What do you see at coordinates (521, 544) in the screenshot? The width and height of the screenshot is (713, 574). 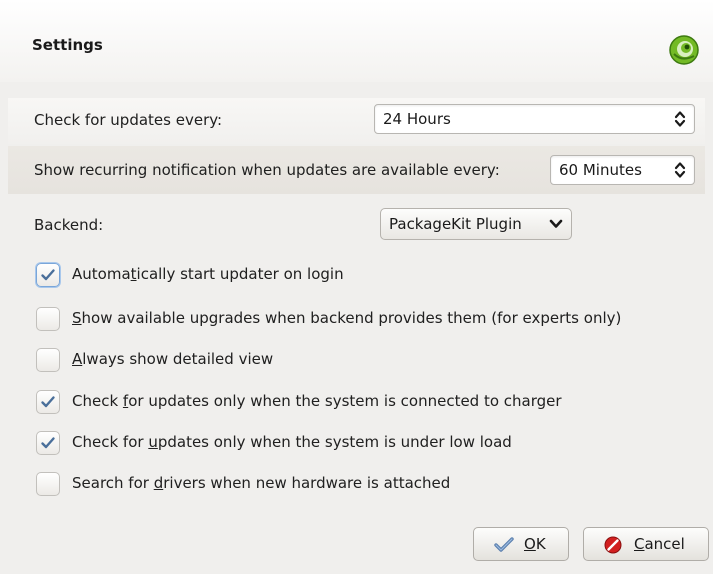 I see `ok-button: OK` at bounding box center [521, 544].